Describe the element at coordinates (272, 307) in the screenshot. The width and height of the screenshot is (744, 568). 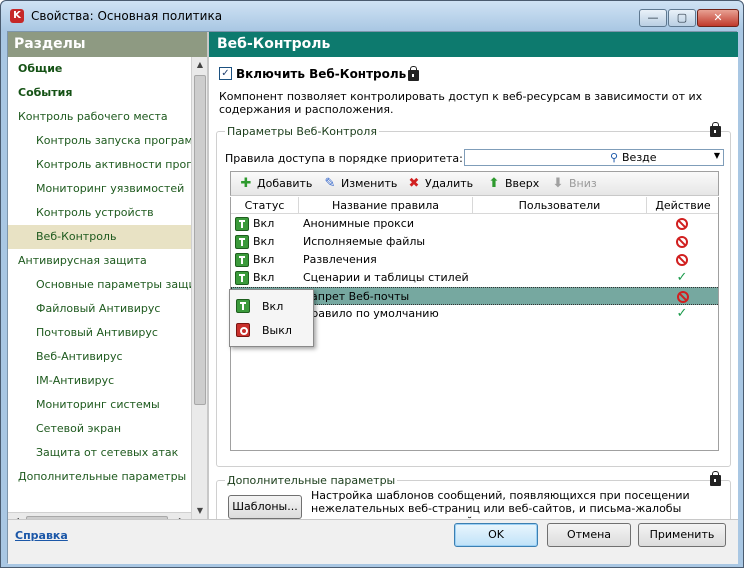
I see `popup-item-on: Вкл` at that location.